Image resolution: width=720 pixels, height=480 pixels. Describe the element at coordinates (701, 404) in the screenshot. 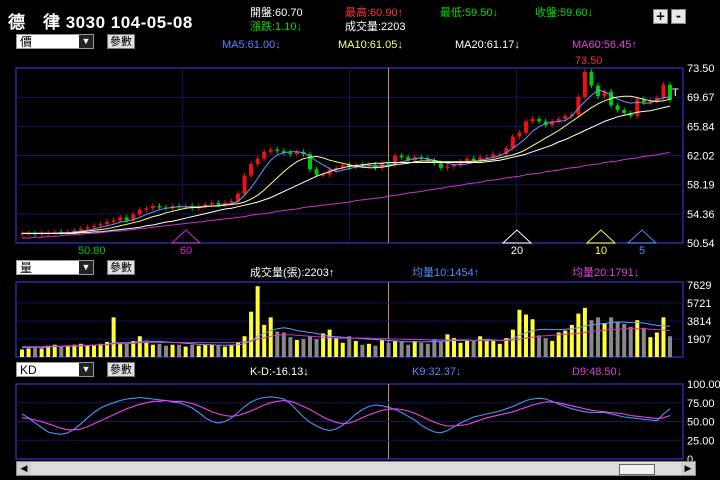

I see `kd-tick-label: 75.00` at that location.